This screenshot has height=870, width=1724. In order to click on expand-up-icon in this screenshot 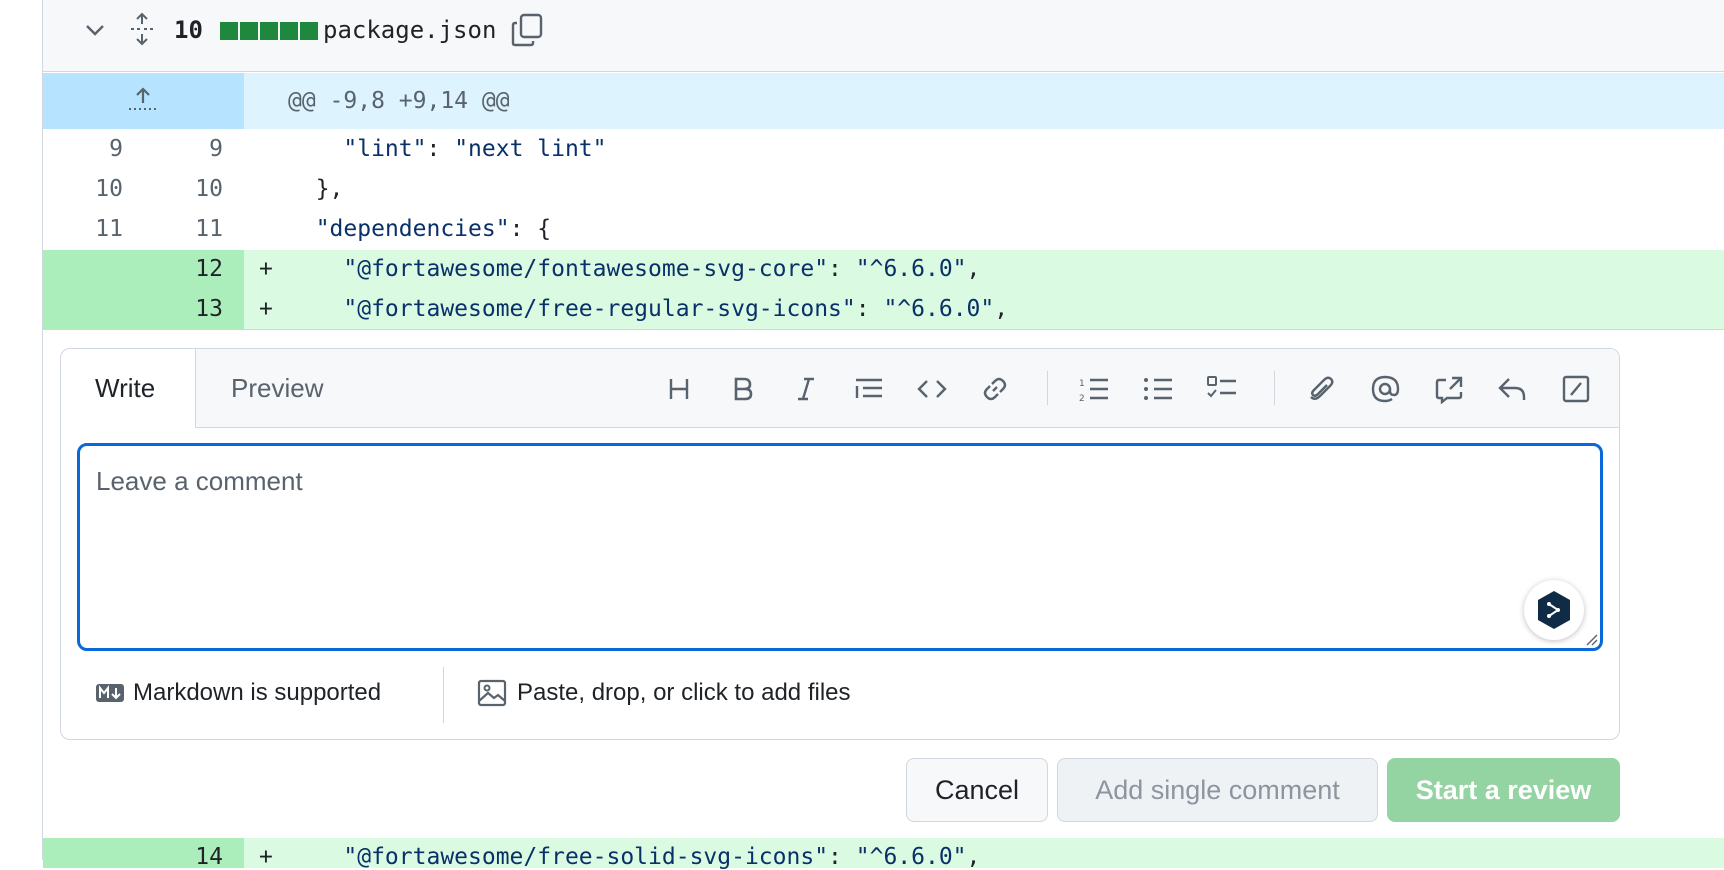, I will do `click(143, 100)`.